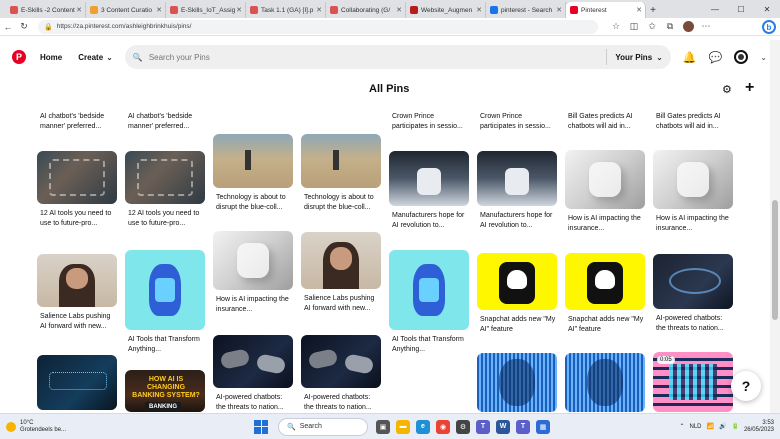  I want to click on minimize-icon: —, so click(715, 9).